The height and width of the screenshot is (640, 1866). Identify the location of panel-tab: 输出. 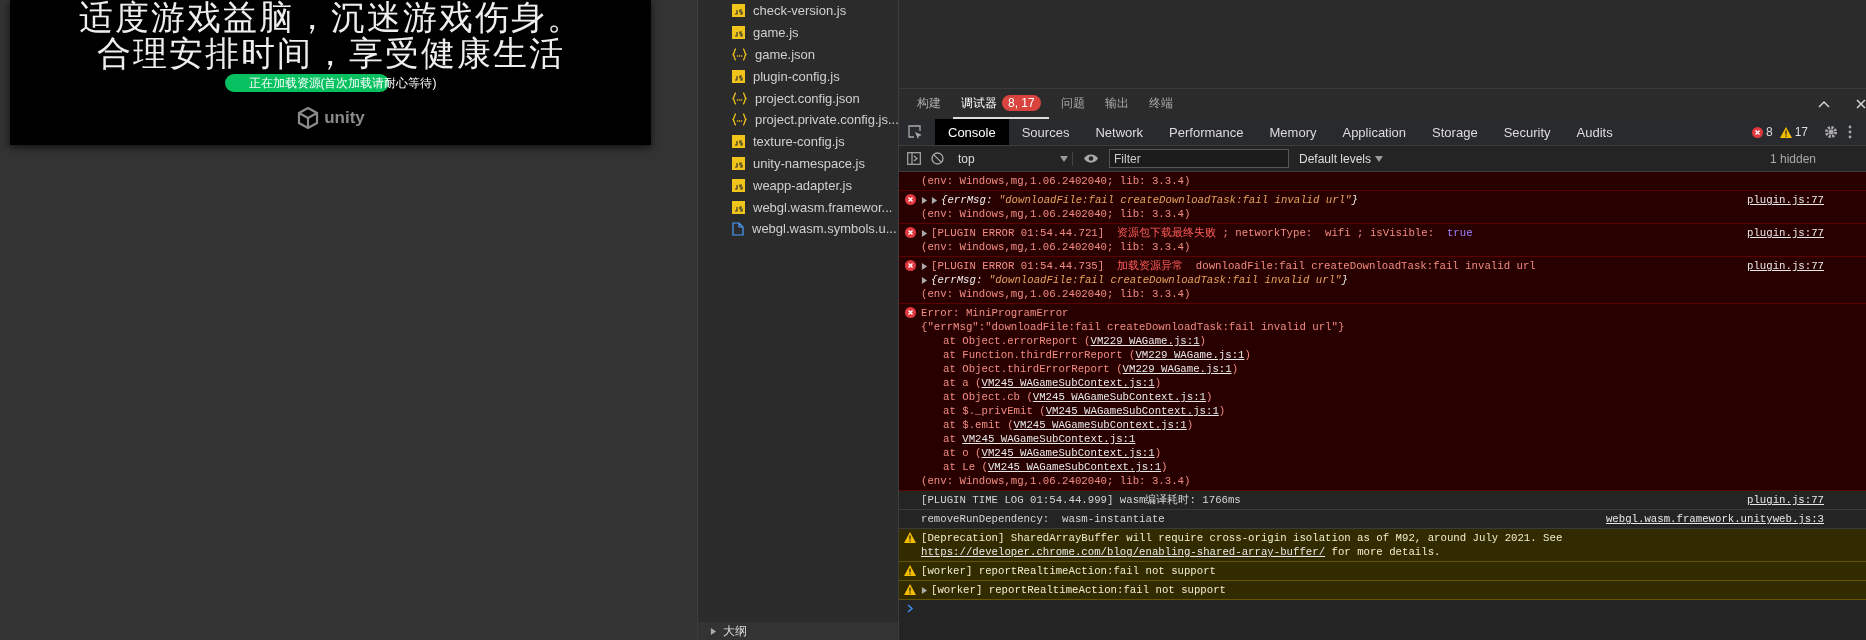
(1116, 104).